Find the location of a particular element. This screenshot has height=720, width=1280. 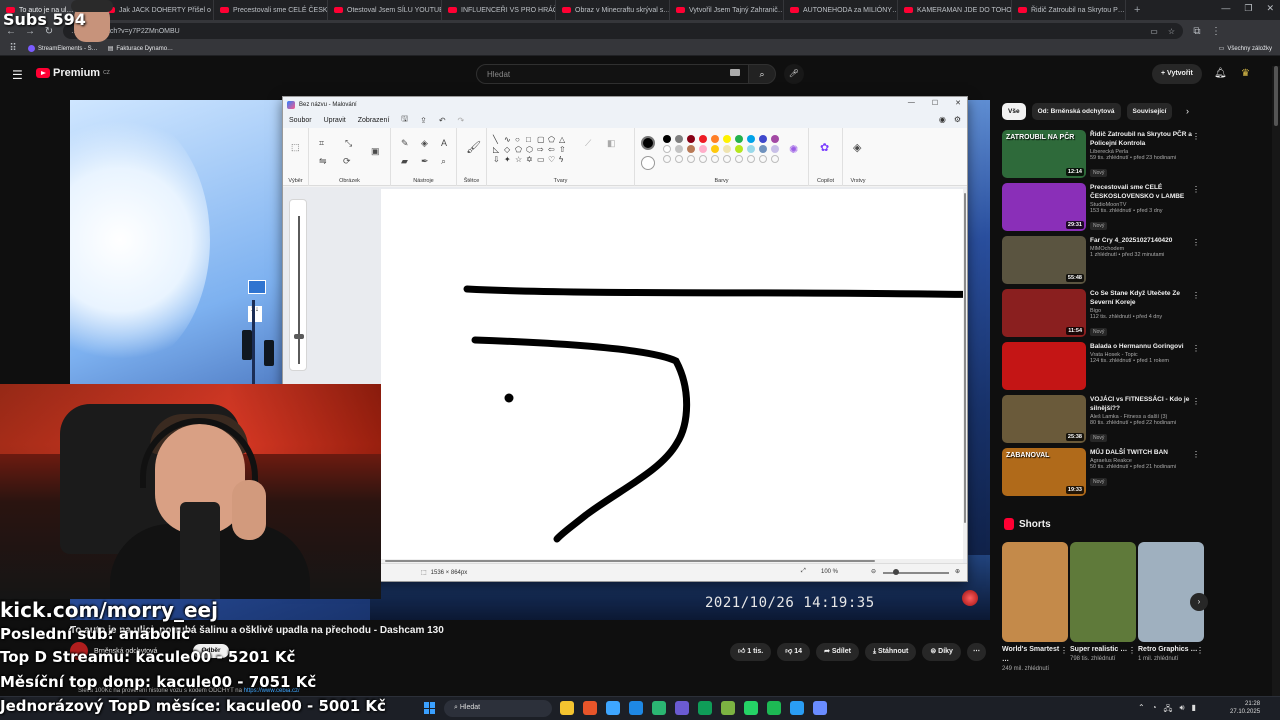

group-tools: ✎ ◈ A ▰ ✒ ⌕ Nástroje is located at coordinates (424, 157).